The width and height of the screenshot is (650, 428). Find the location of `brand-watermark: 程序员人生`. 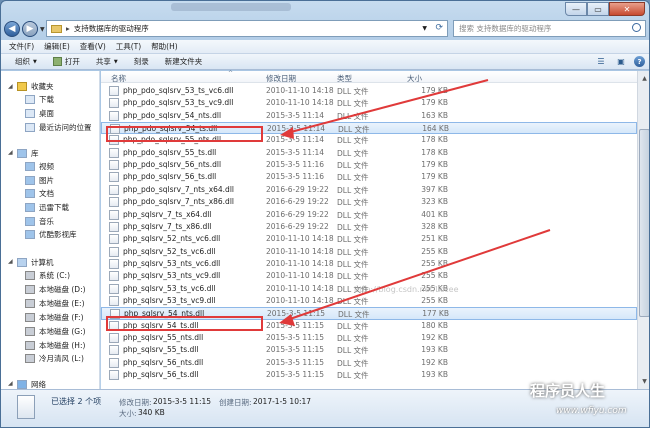

brand-watermark: 程序员人生 is located at coordinates (568, 391).